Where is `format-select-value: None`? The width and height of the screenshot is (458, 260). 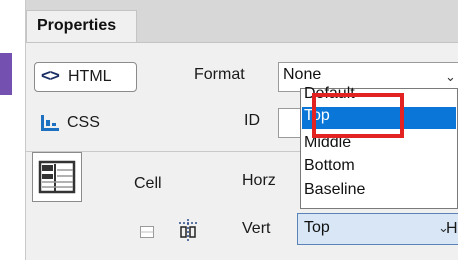 format-select-value: None is located at coordinates (302, 74).